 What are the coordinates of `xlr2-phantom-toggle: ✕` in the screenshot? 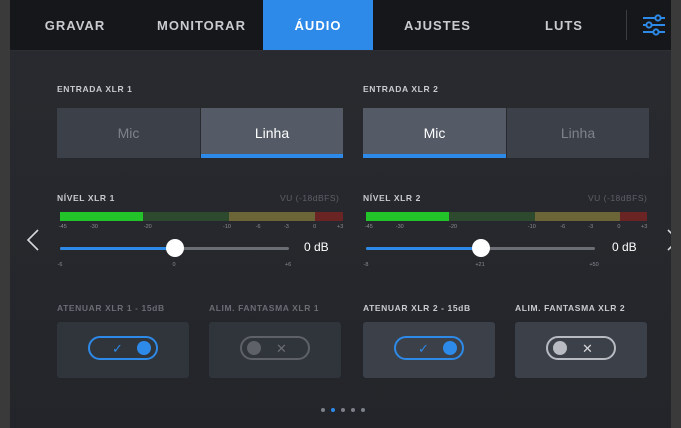 It's located at (581, 348).